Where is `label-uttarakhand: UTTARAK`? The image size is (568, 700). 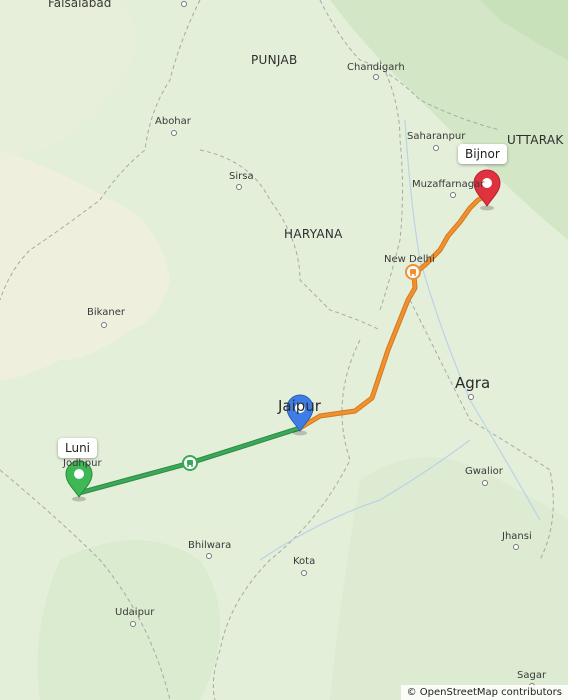
label-uttarakhand: UTTARAK is located at coordinates (535, 140).